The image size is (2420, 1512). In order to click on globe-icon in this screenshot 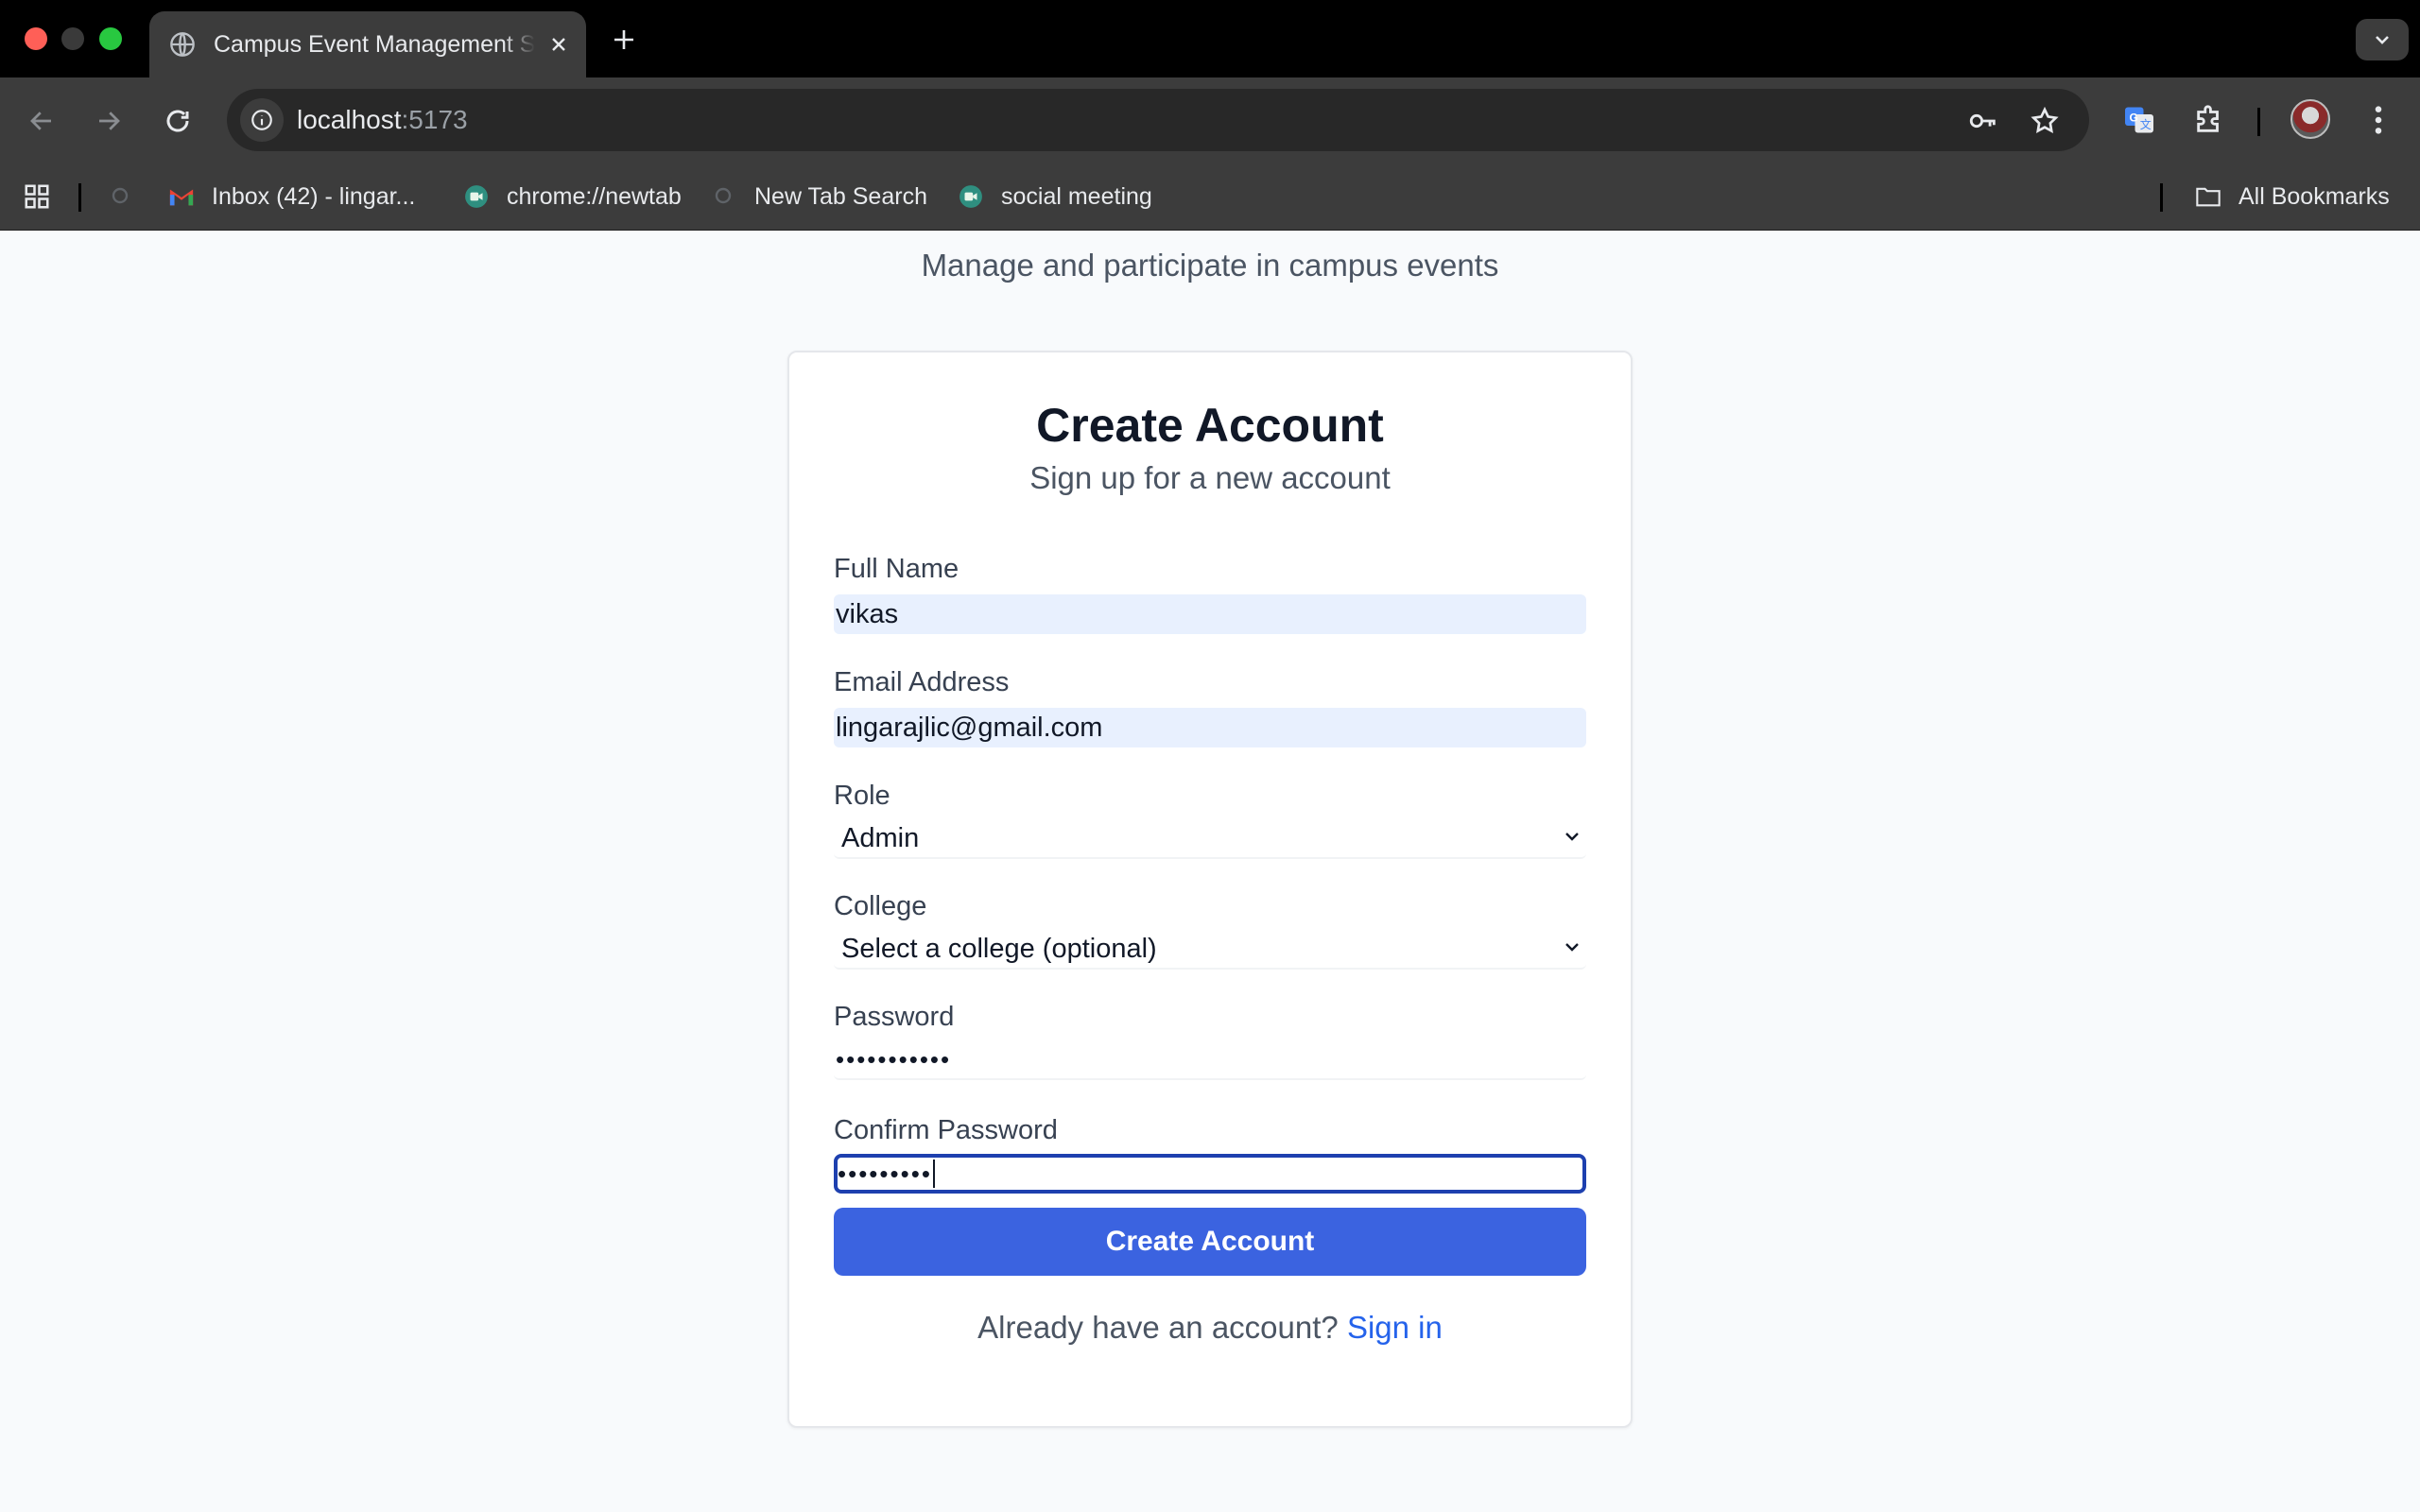, I will do `click(182, 44)`.